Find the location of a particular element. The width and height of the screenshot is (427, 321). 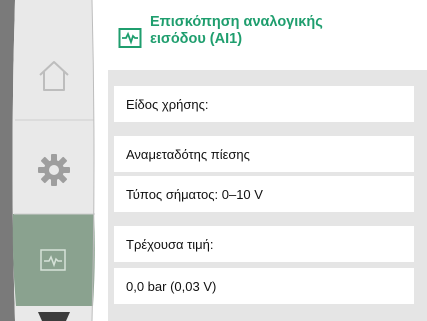

list-item-usage-type: Είδος χρήσης: is located at coordinates (264, 104).